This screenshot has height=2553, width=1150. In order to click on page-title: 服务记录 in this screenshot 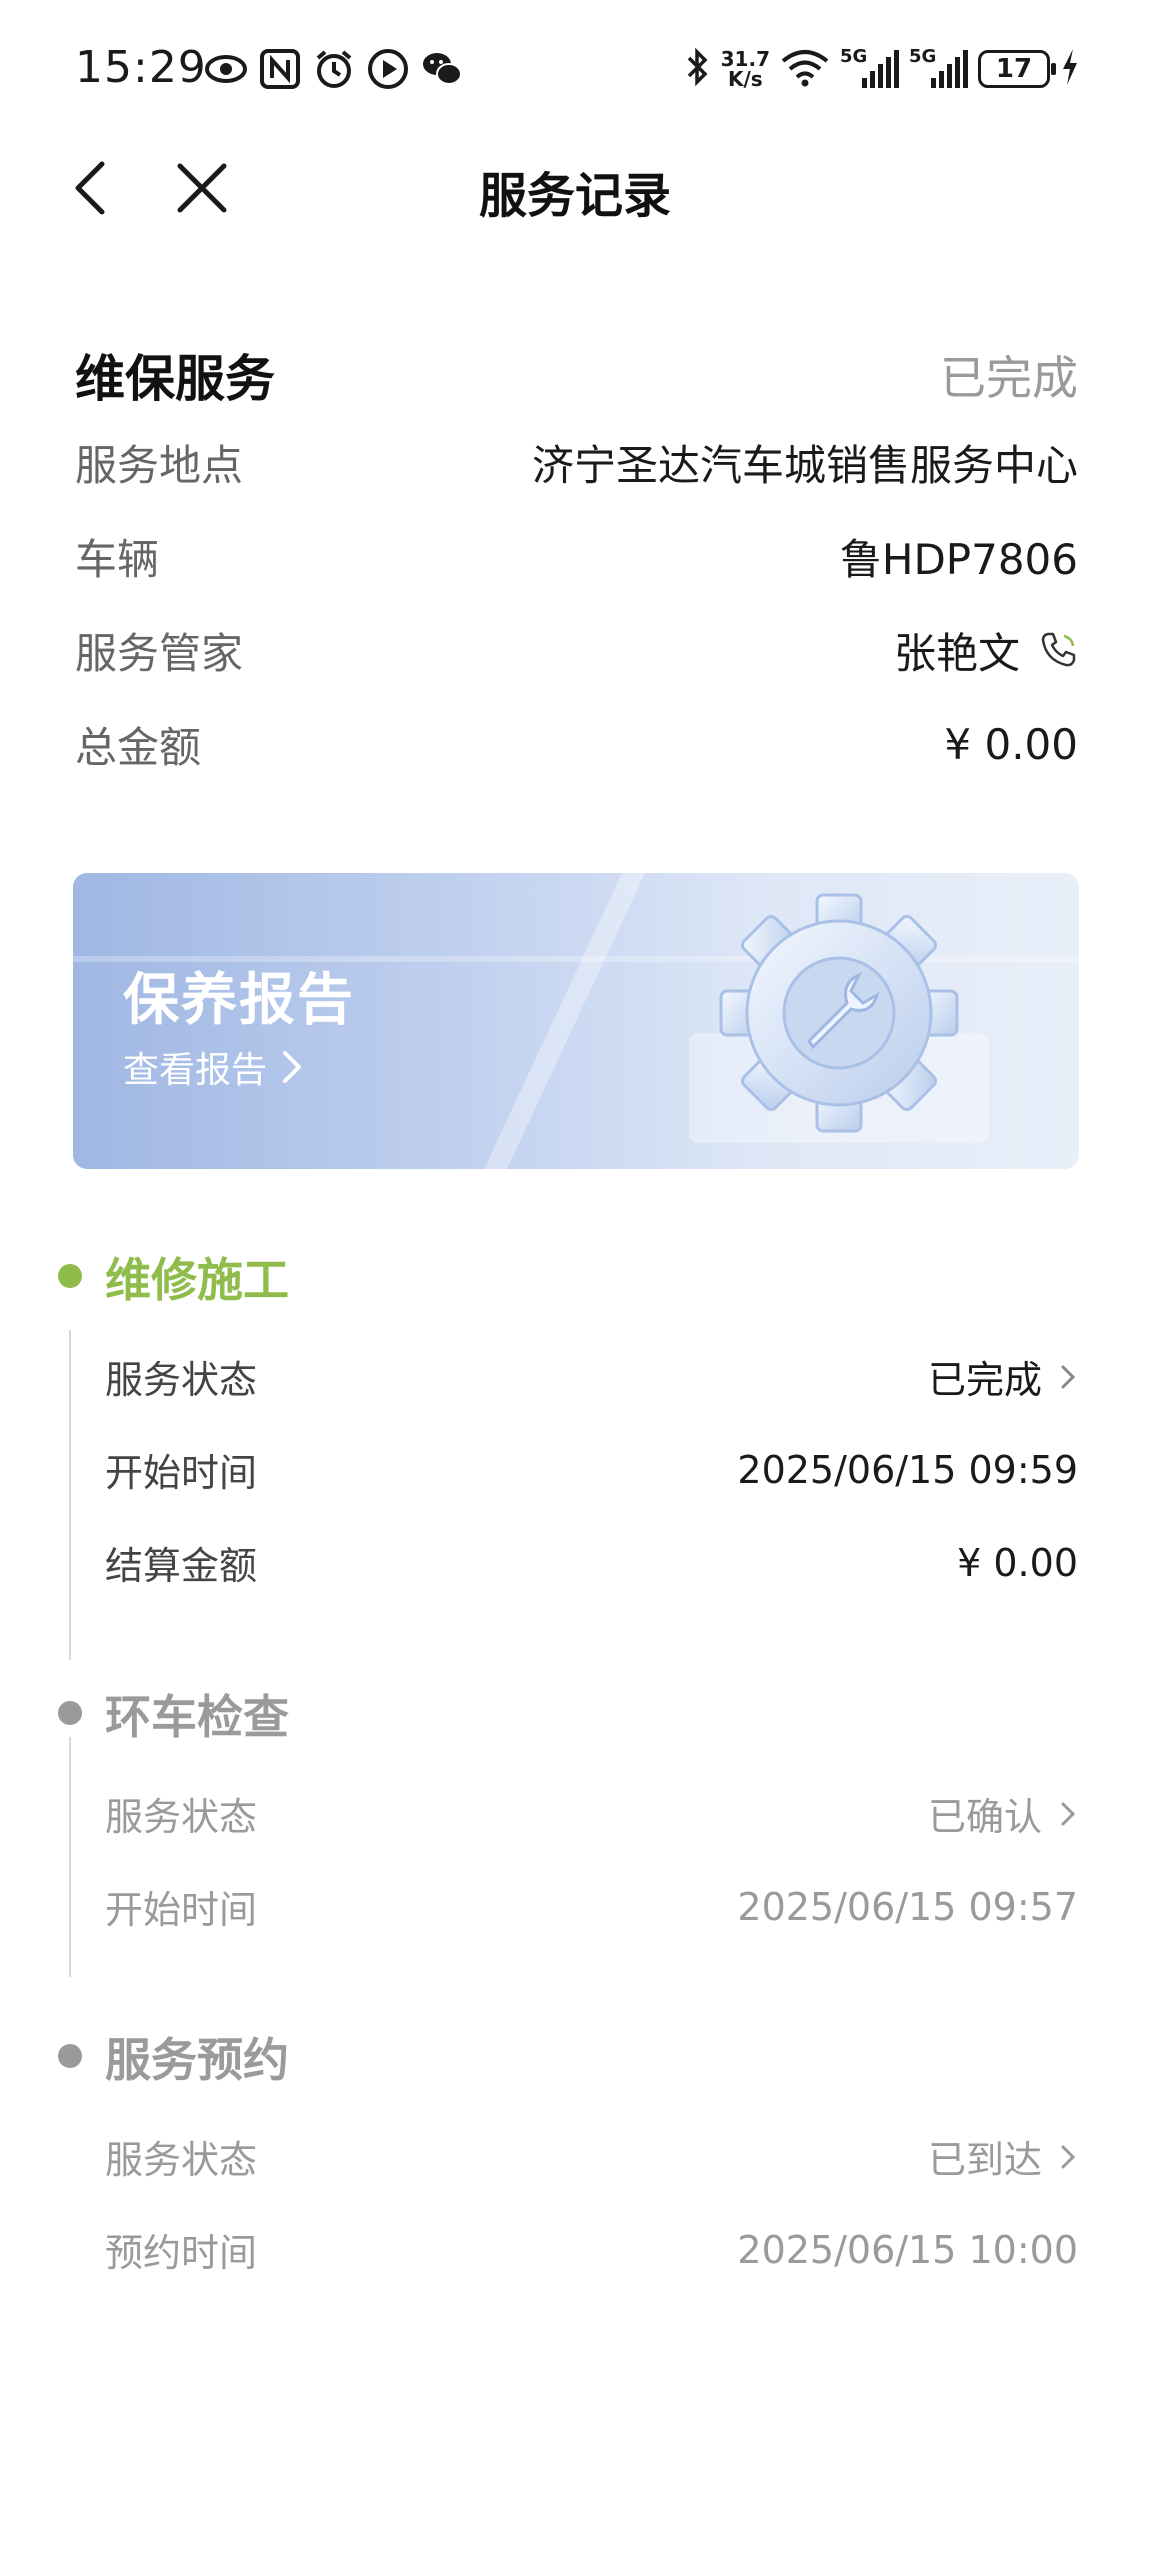, I will do `click(574, 196)`.